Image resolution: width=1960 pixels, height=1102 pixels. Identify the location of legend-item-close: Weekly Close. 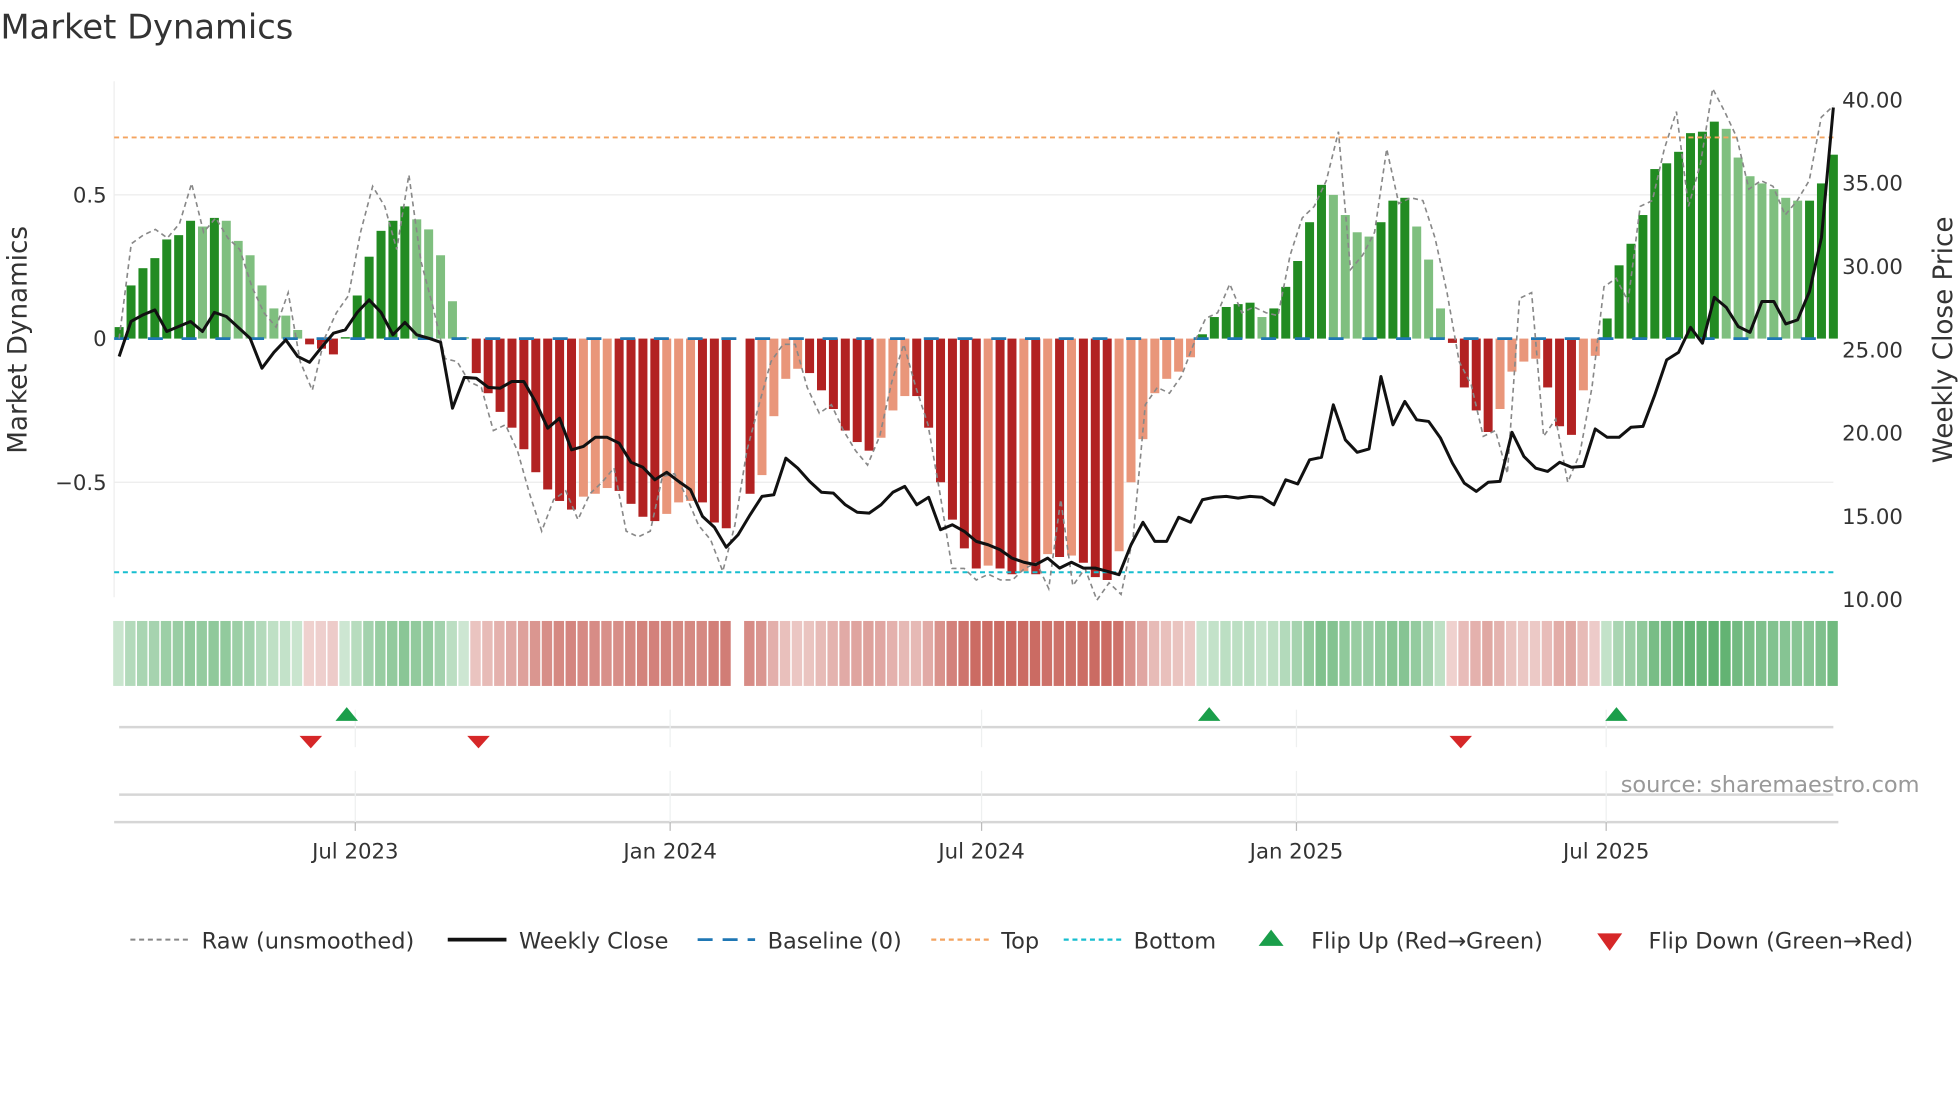
(557, 941).